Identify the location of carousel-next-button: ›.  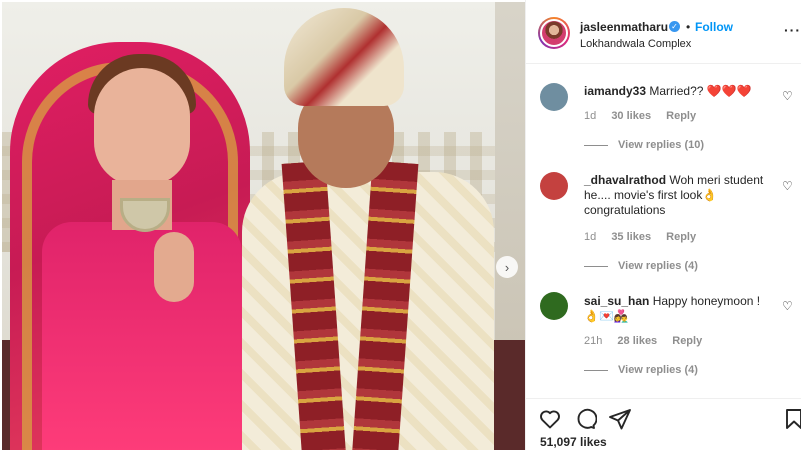
(507, 267).